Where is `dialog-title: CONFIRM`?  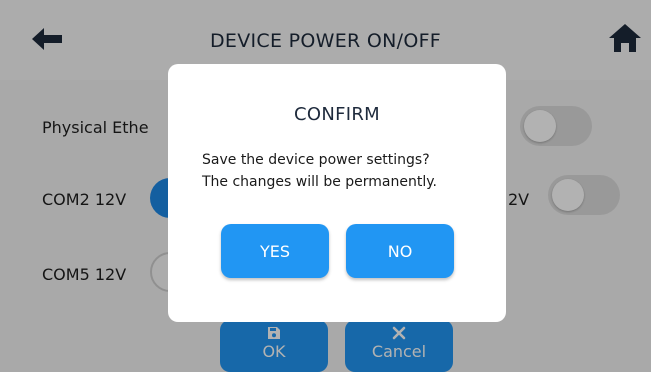
dialog-title: CONFIRM is located at coordinates (336, 114).